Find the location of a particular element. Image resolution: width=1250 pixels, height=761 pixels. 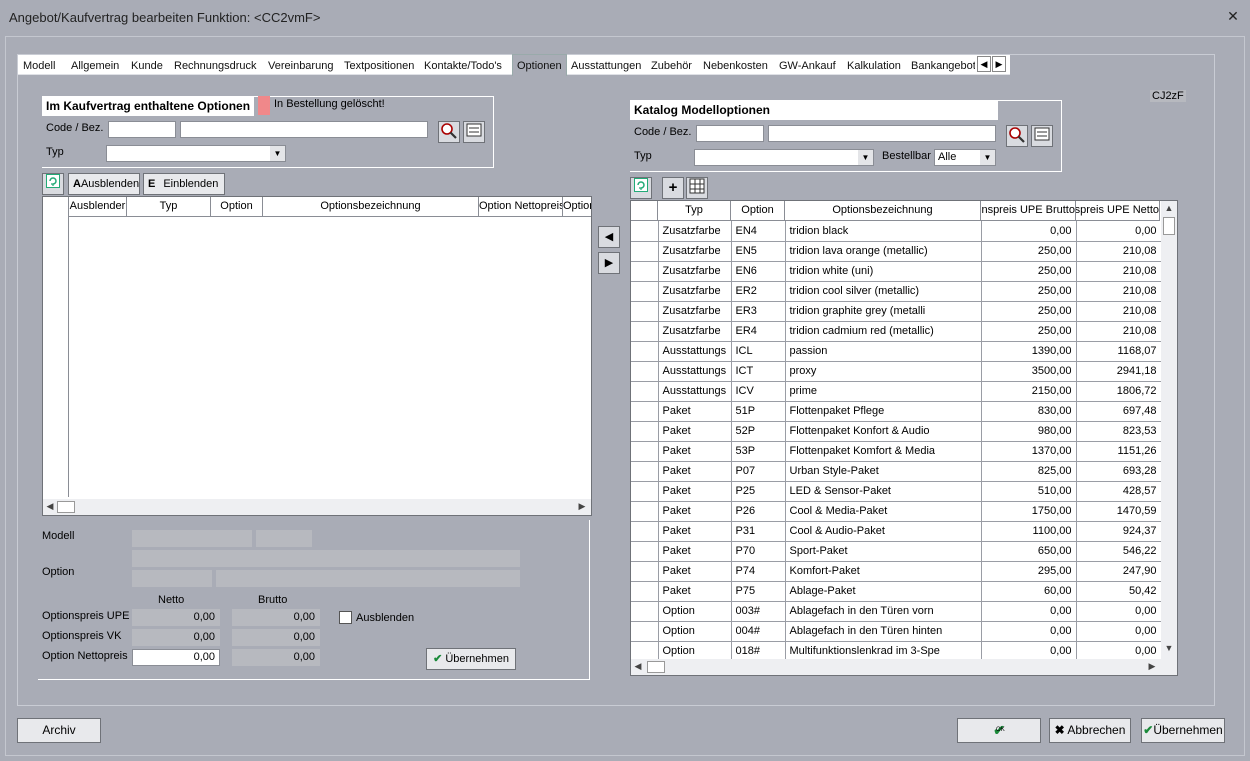

left-grid-hscrollbar: ◀ ▶ is located at coordinates (317, 507).